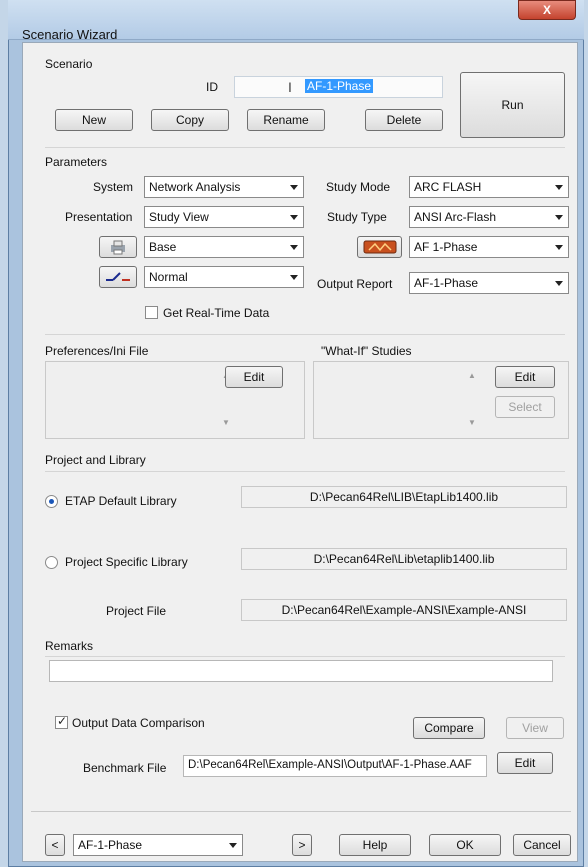  I want to click on study-mode-value: ARC FLASH, so click(448, 187).